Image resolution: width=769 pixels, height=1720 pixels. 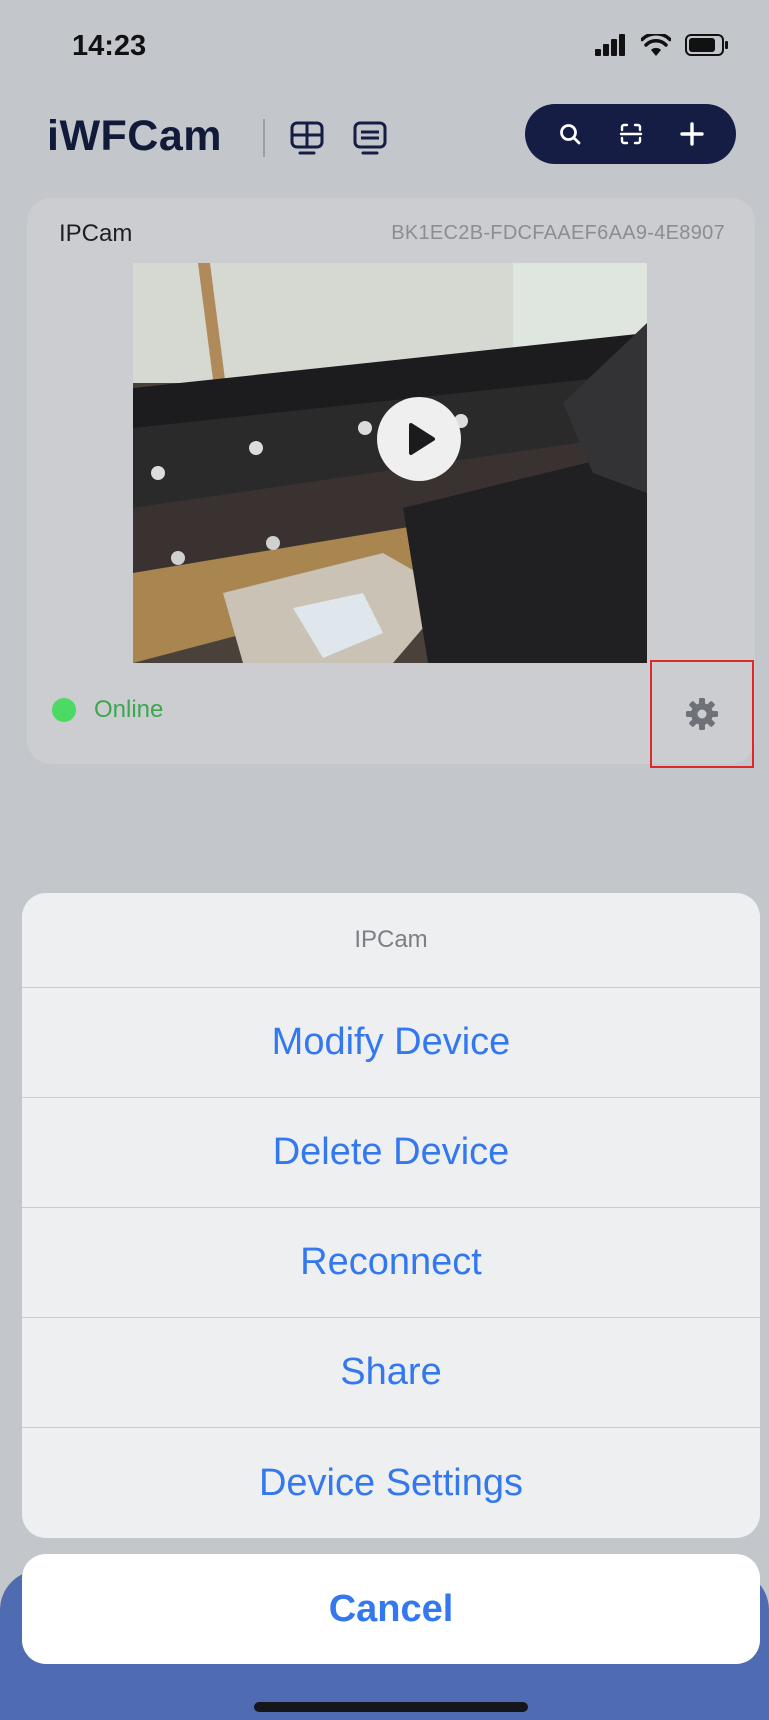 I want to click on gear-icon, so click(x=702, y=714).